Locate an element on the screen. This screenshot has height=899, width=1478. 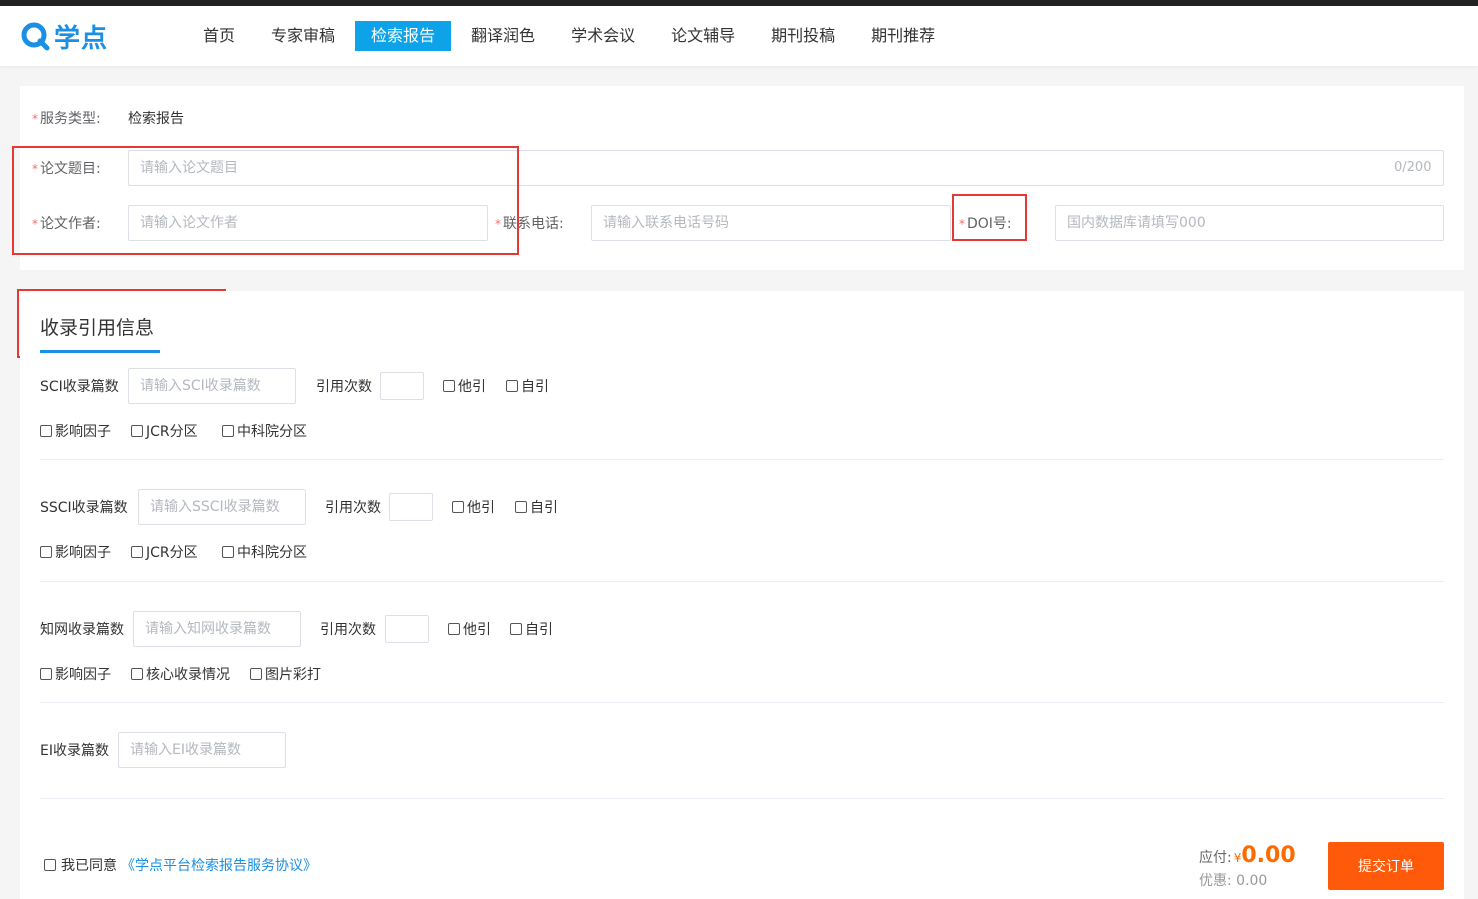
currency-symbol: ¥ is located at coordinates (1237, 858).